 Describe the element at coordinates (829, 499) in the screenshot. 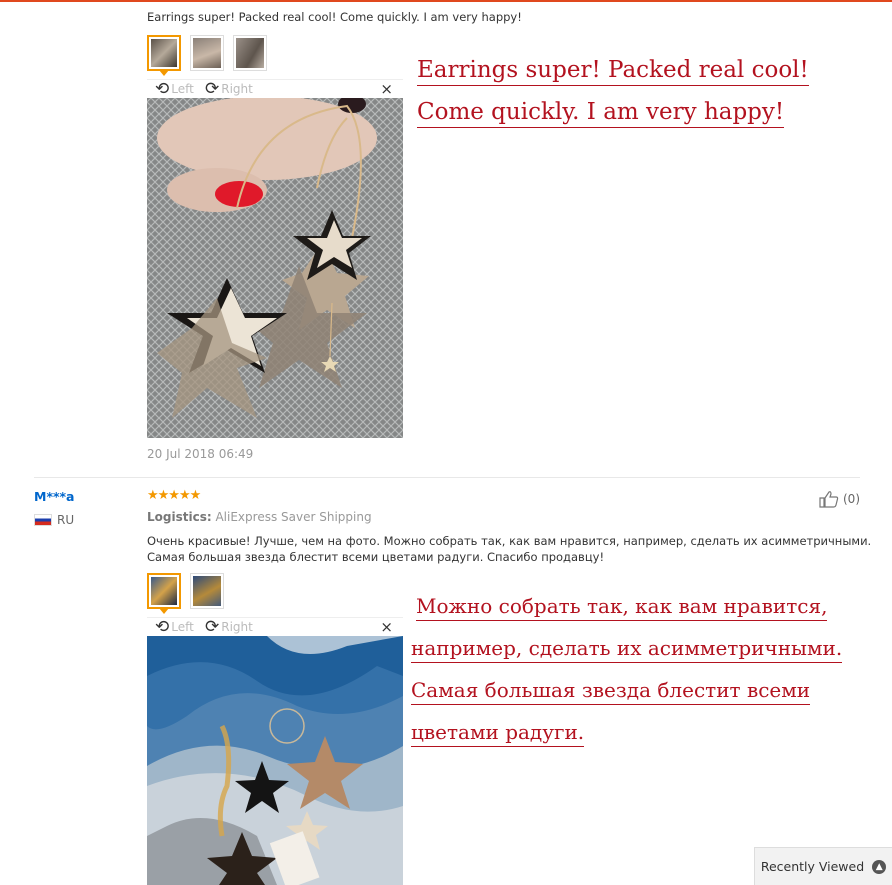

I see `thumbs-up-icon` at that location.